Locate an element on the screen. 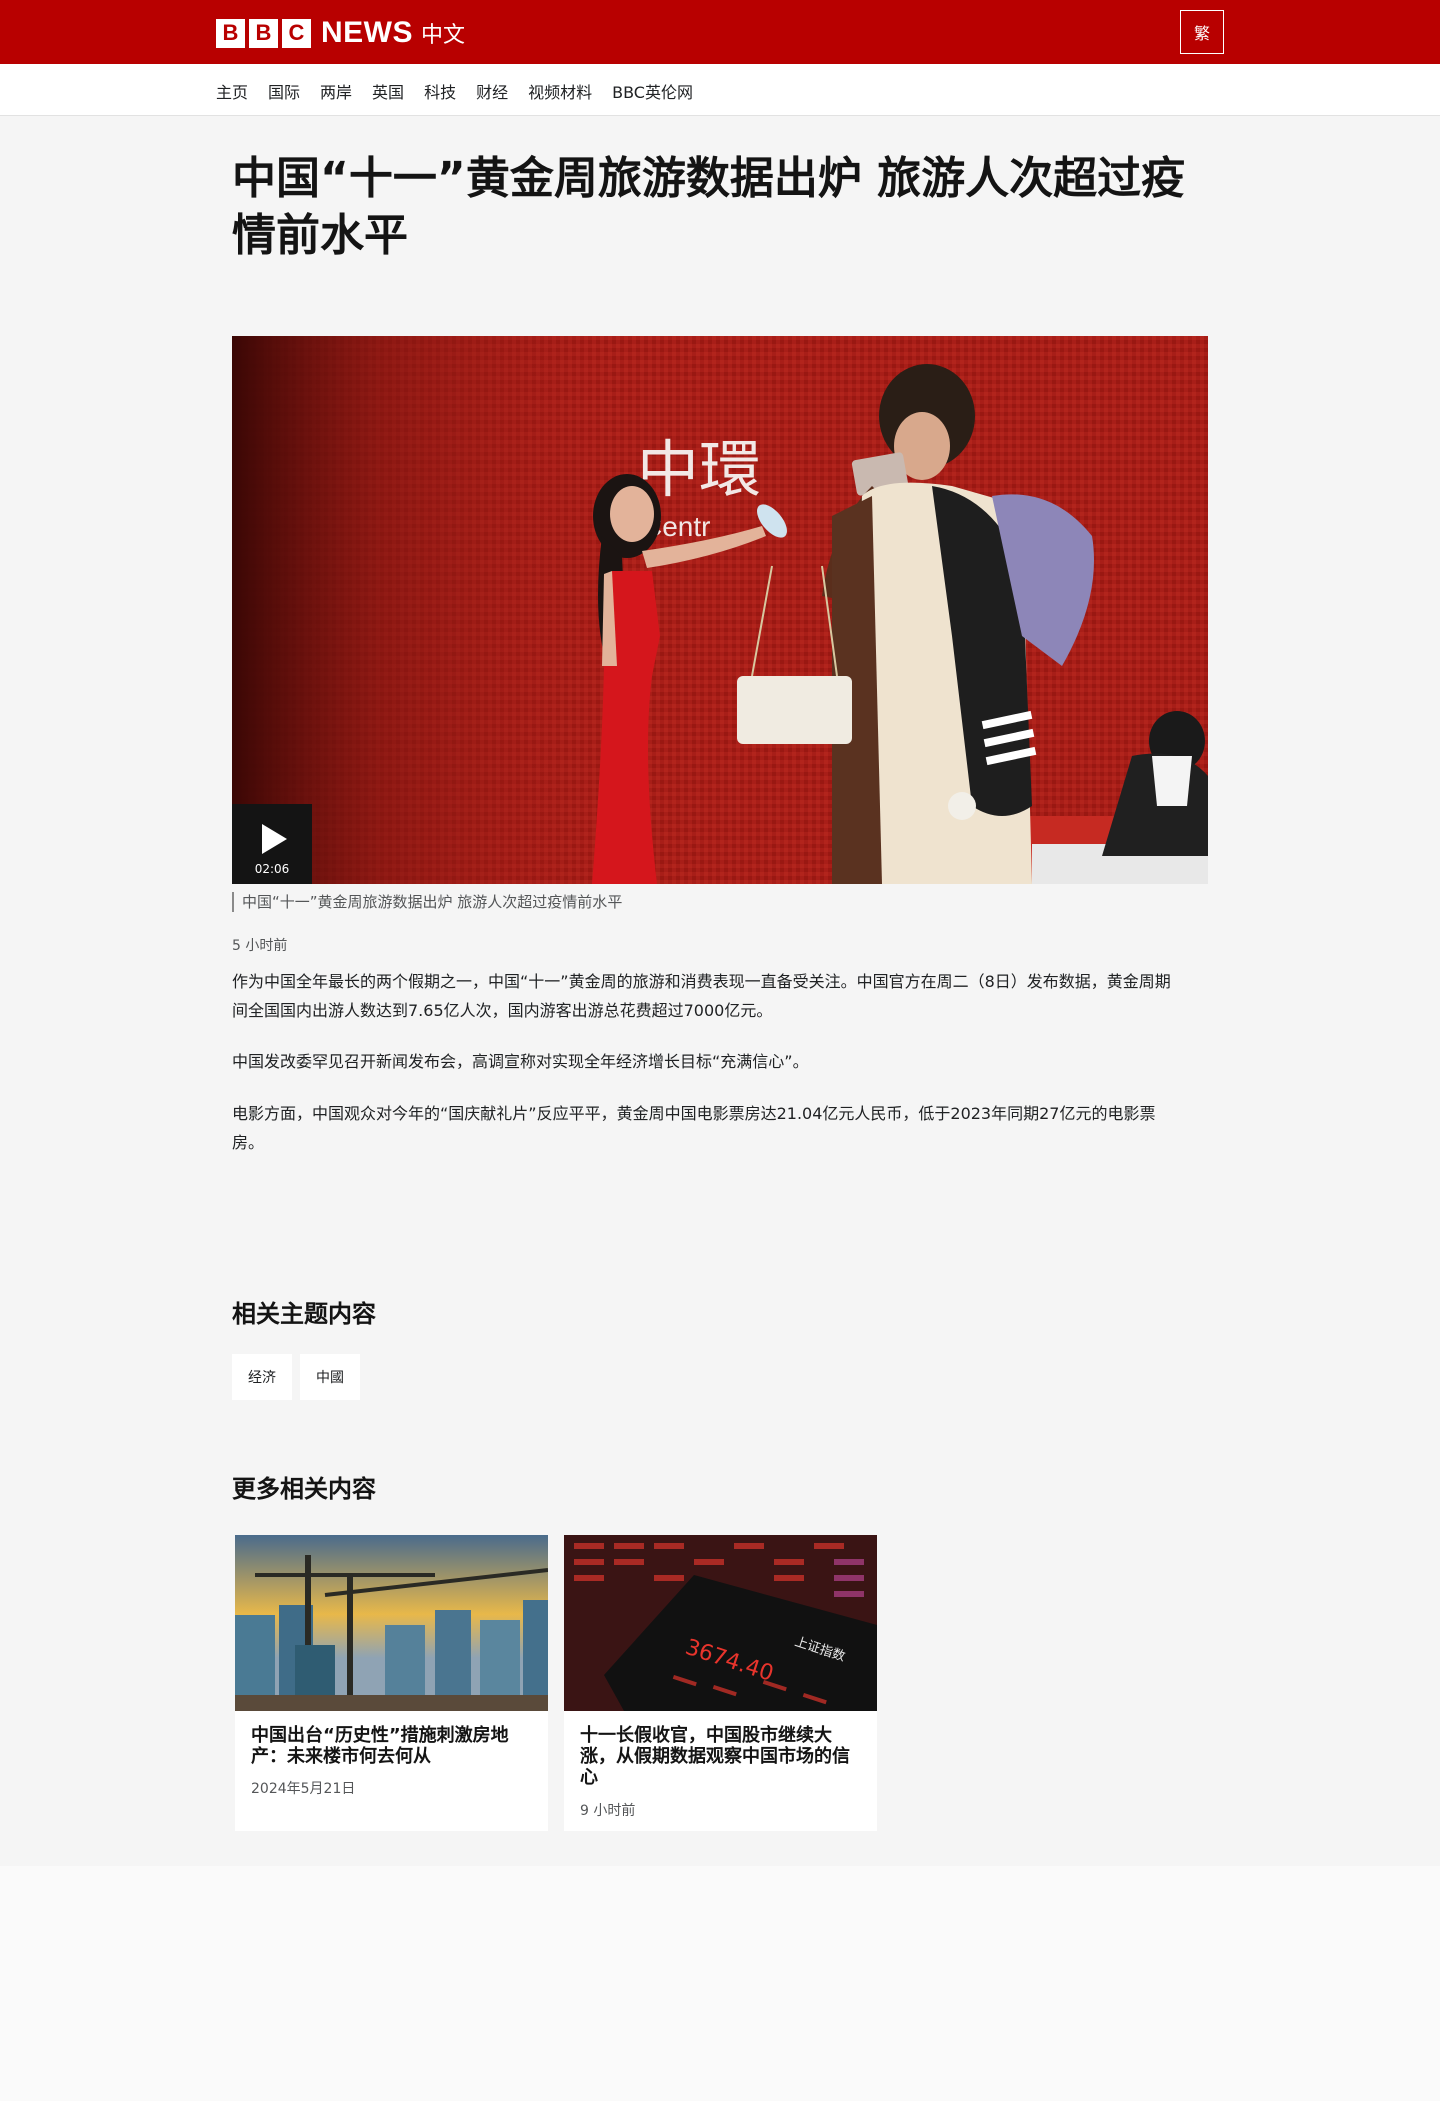 The height and width of the screenshot is (2101, 1440). card-thumbnail is located at coordinates (391, 1623).